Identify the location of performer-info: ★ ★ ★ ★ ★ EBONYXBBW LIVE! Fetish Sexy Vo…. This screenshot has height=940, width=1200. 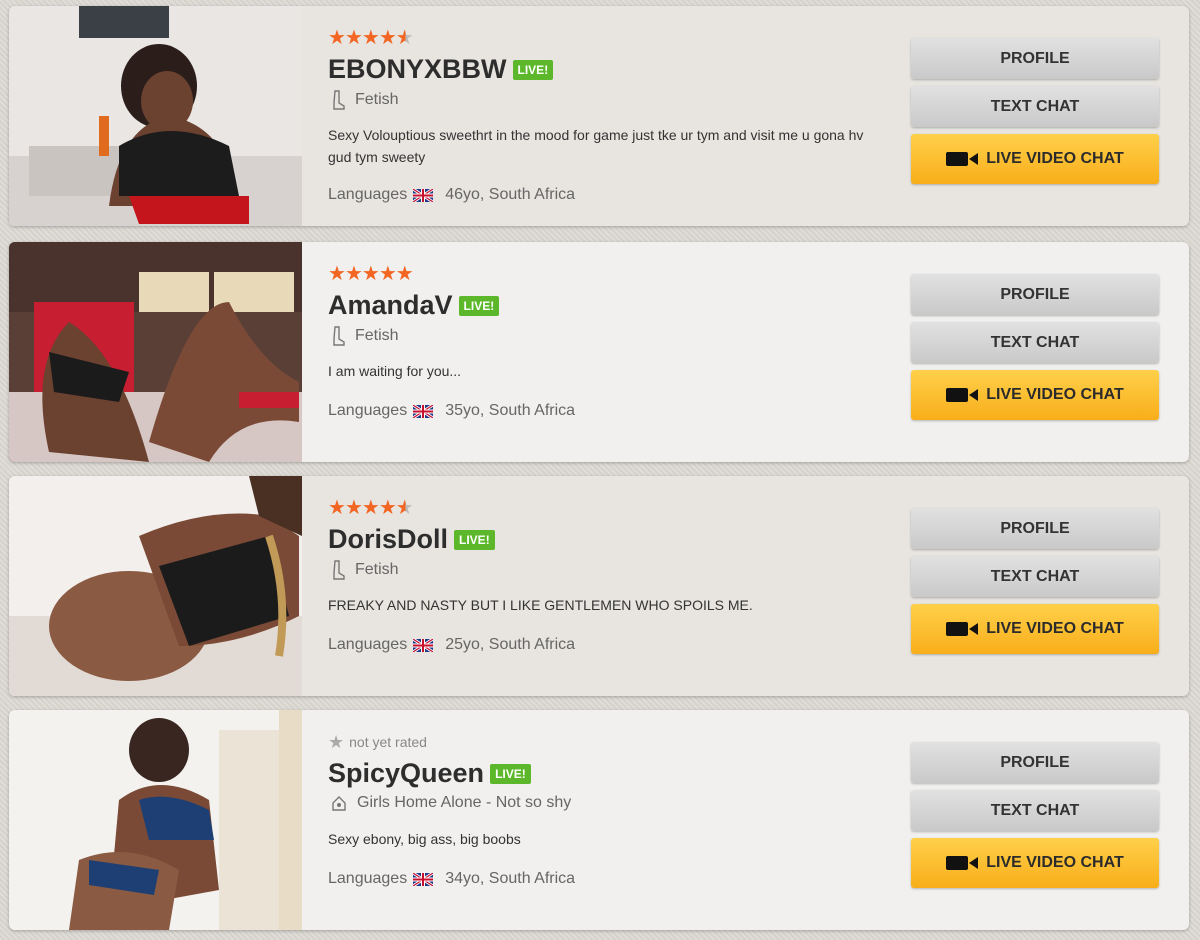
(608, 116).